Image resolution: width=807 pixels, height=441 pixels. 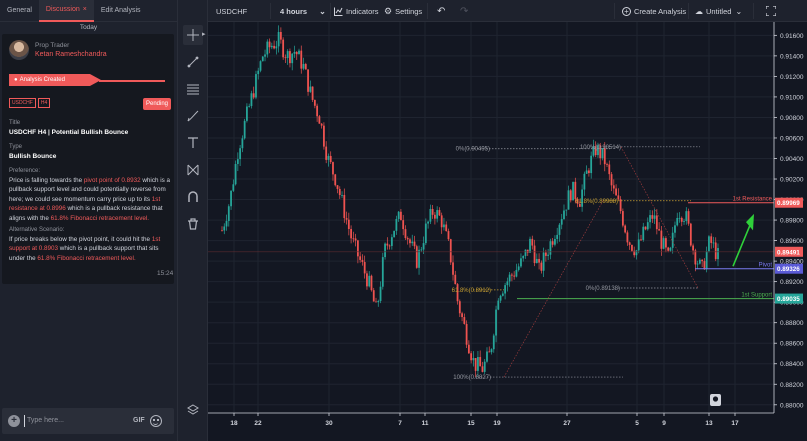 What do you see at coordinates (121, 11) in the screenshot?
I see `tab-edit-analysis: Edit Analysis` at bounding box center [121, 11].